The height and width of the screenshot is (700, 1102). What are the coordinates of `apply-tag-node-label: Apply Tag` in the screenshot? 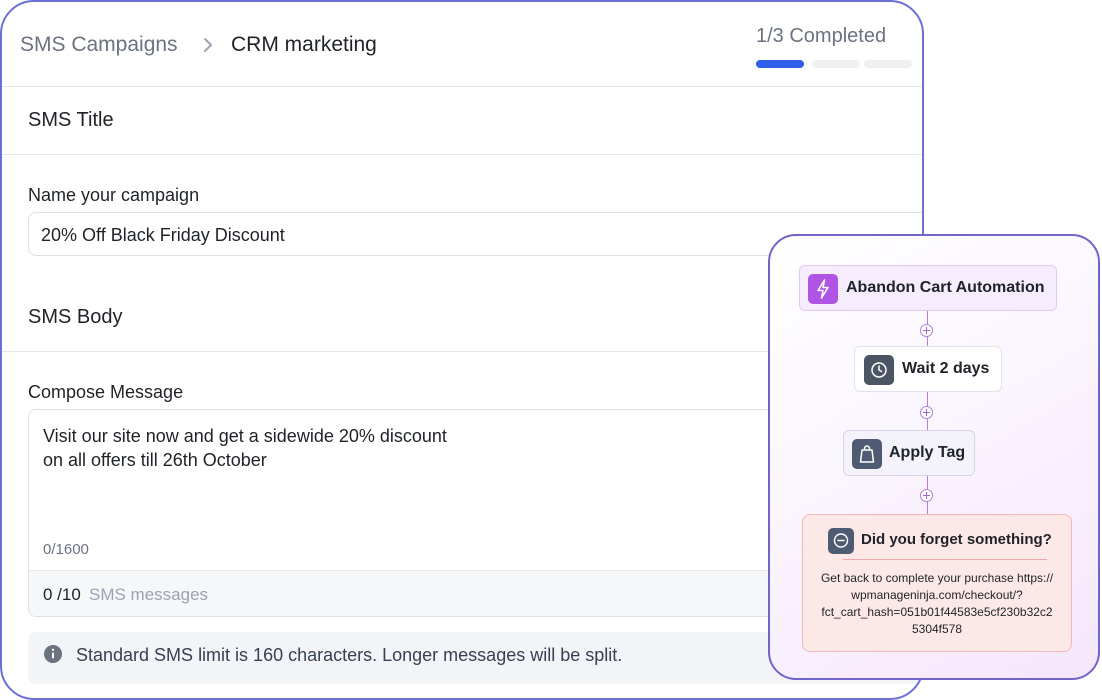 It's located at (927, 452).